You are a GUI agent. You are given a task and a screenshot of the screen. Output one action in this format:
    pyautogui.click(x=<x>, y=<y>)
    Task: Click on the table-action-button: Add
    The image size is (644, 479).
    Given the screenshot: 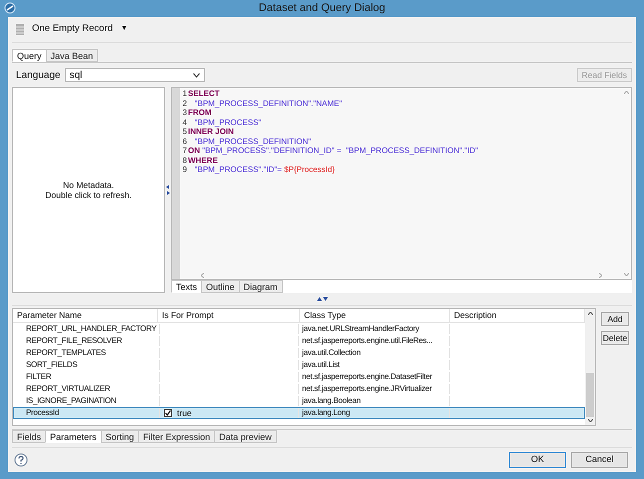 What is the action you would take?
    pyautogui.click(x=615, y=319)
    